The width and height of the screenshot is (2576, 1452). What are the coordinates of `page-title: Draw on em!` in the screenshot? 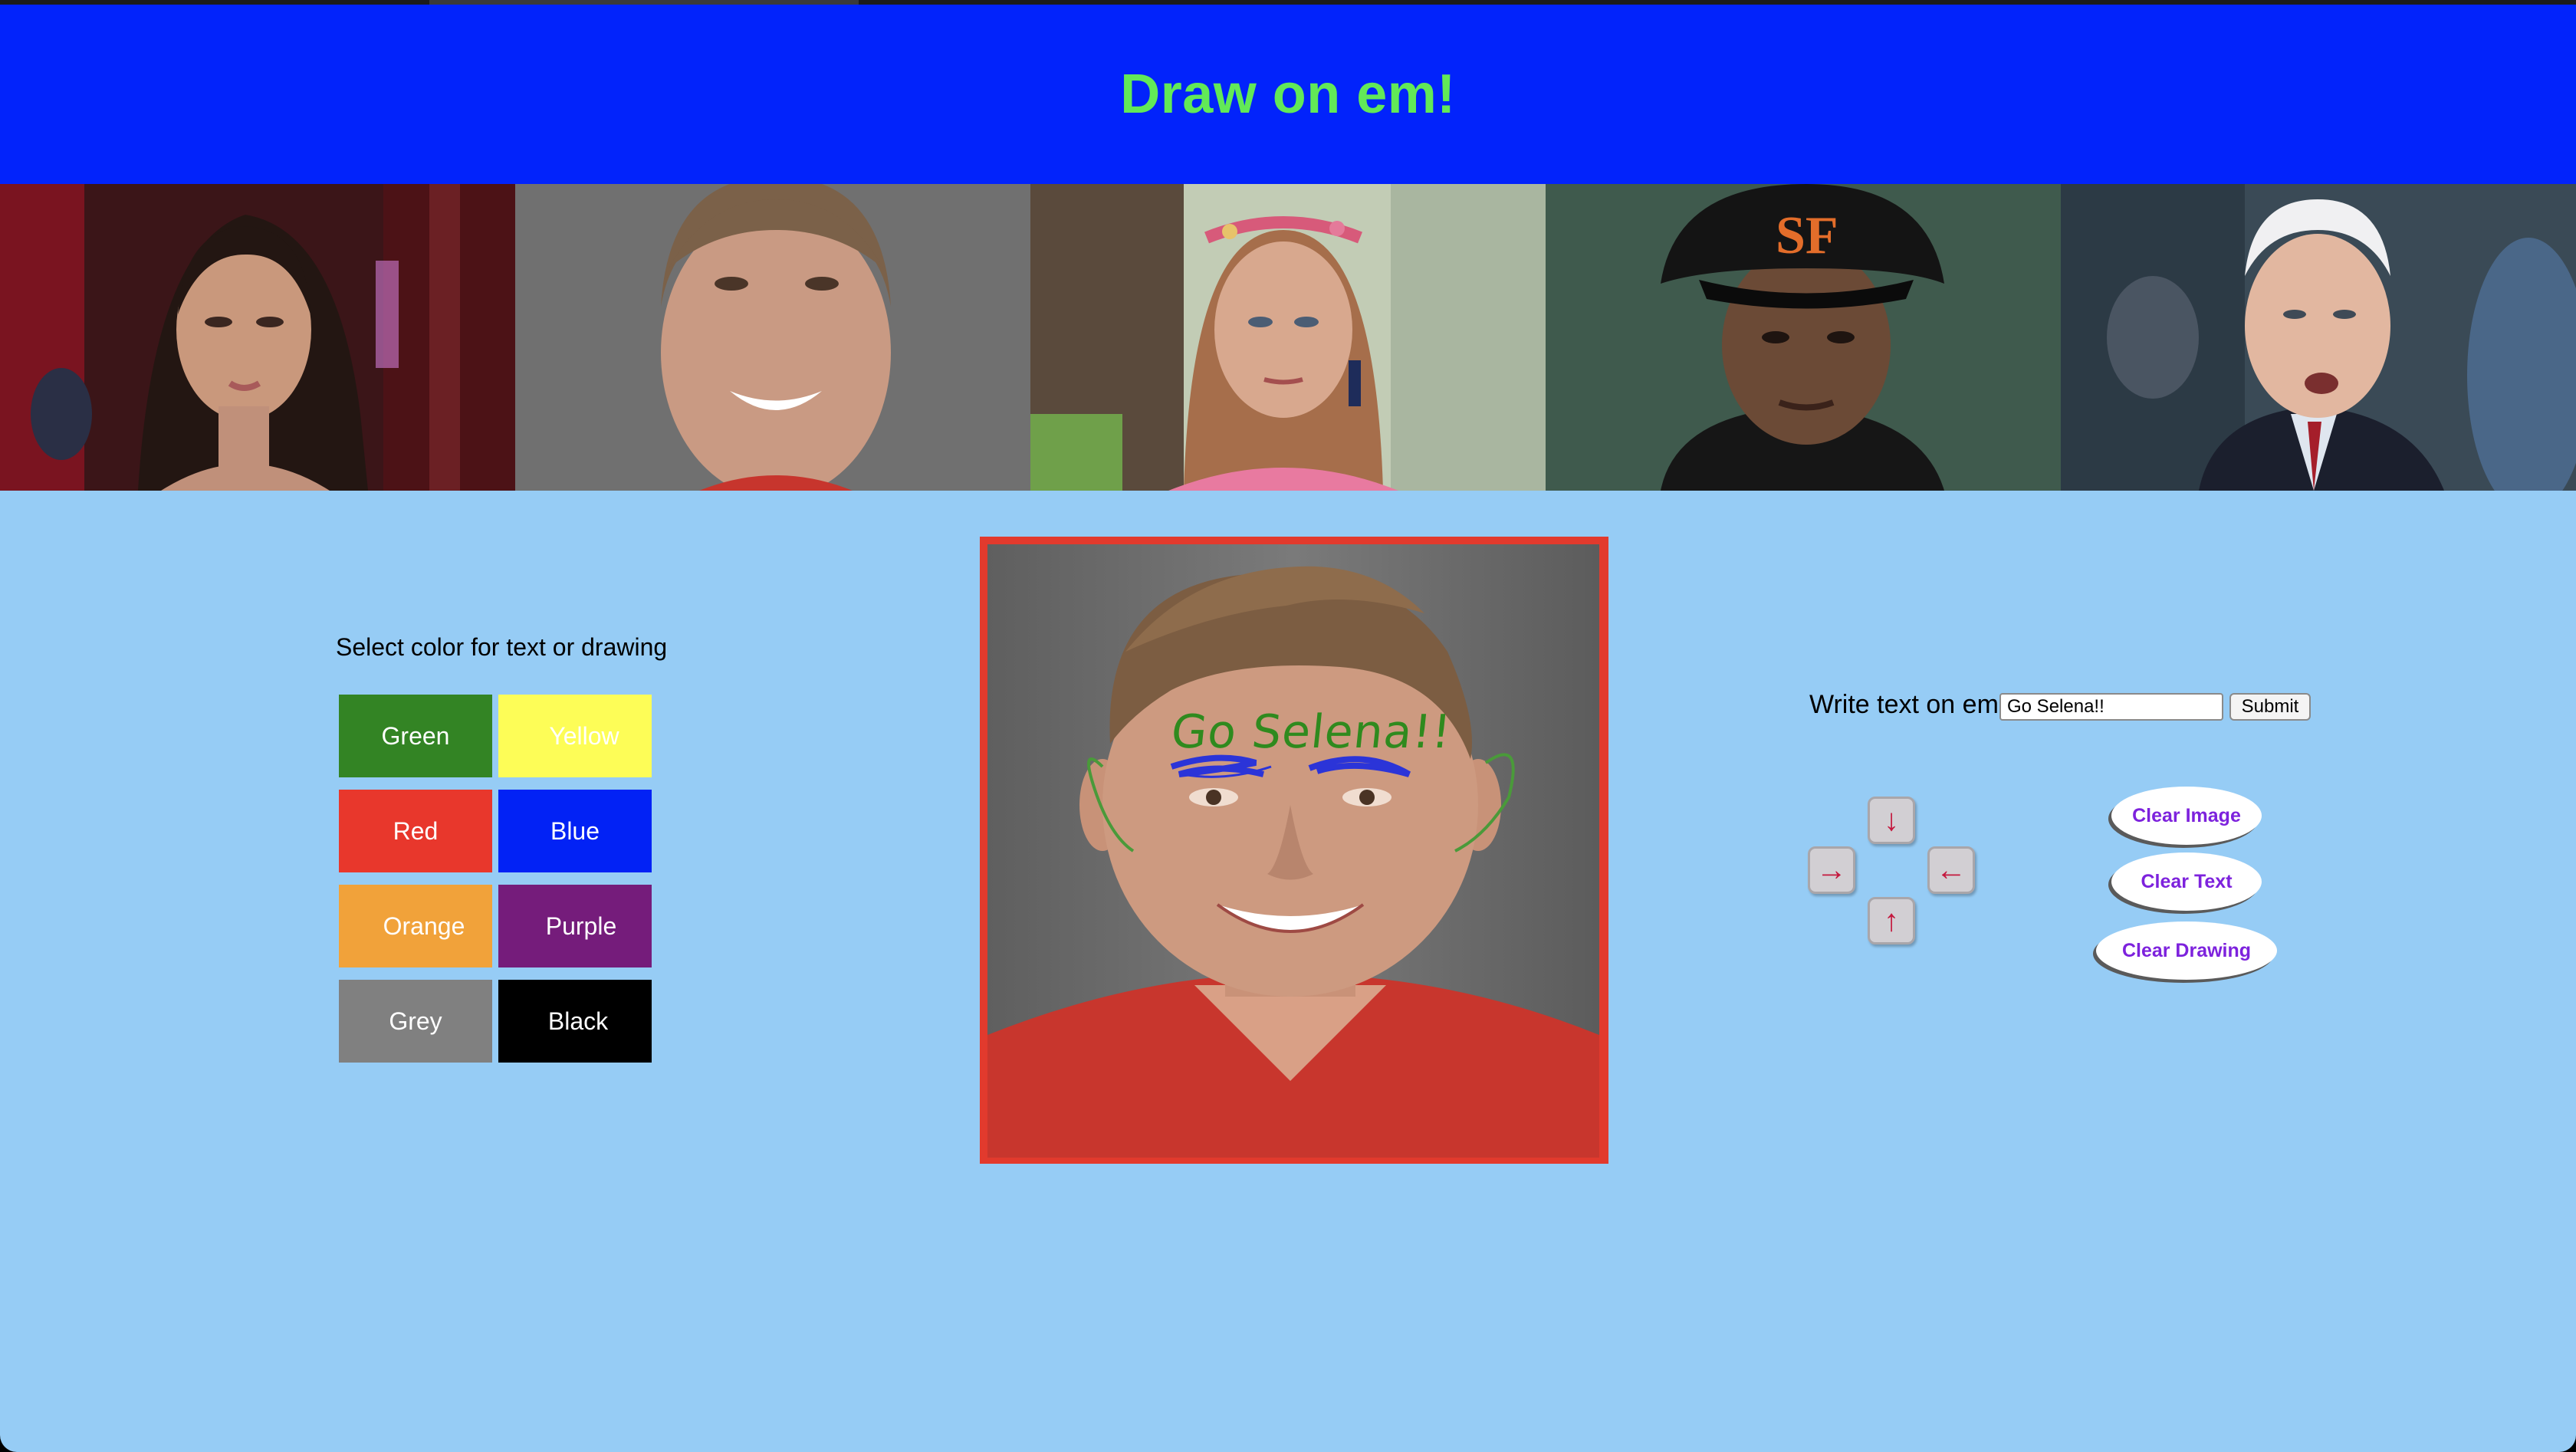 It's located at (1288, 94).